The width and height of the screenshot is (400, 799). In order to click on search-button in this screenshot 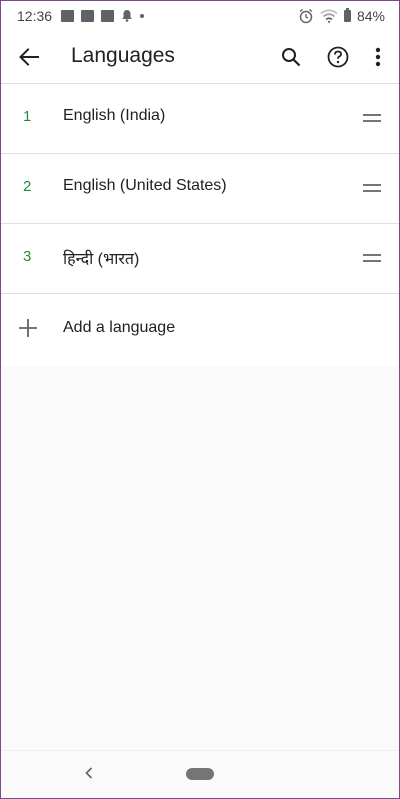, I will do `click(291, 57)`.